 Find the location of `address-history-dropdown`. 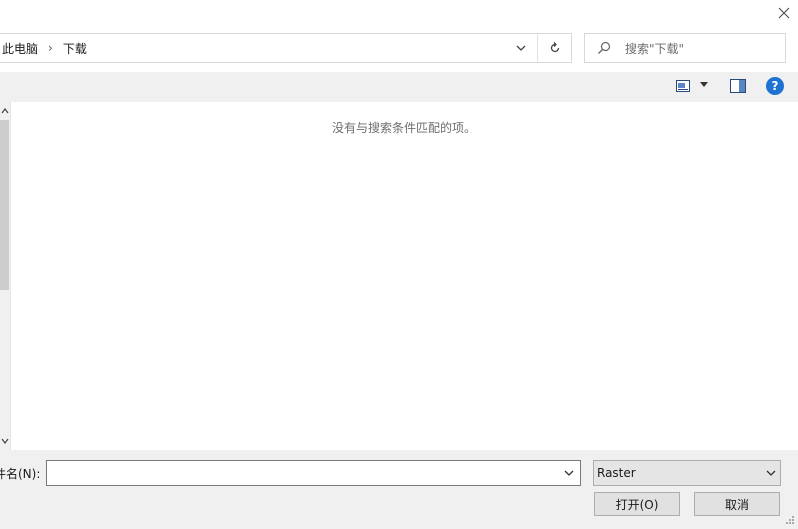

address-history-dropdown is located at coordinates (521, 48).